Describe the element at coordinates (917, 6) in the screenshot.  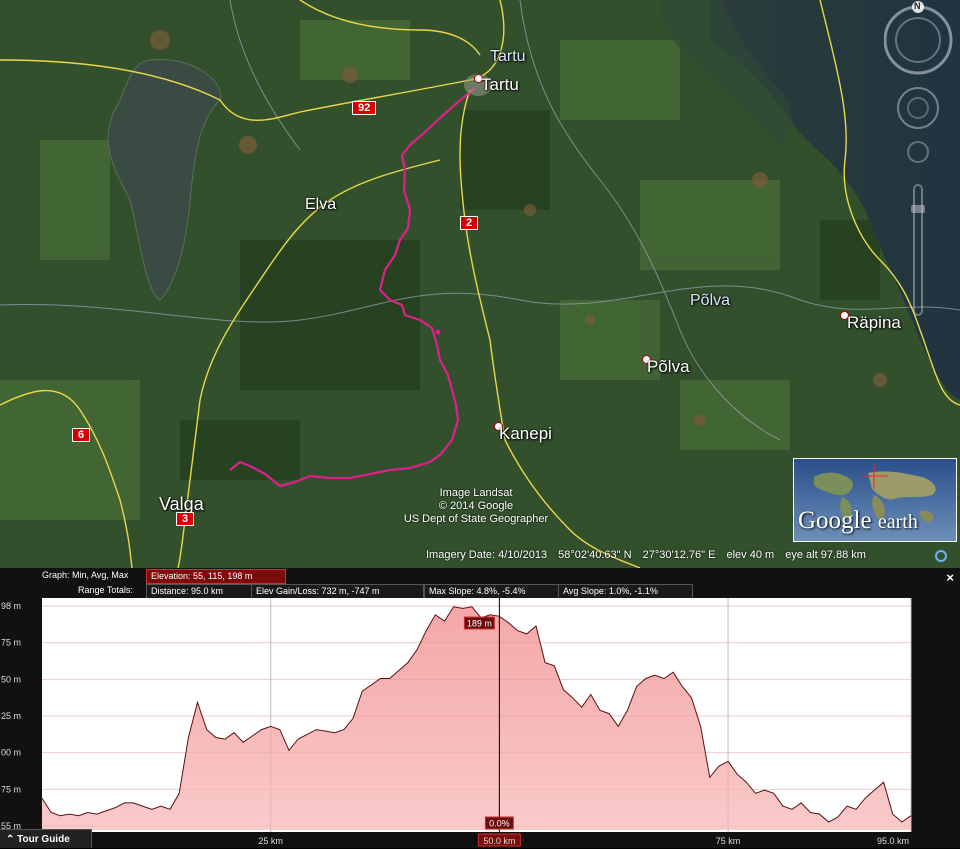
I see `compass-north-label: N` at that location.